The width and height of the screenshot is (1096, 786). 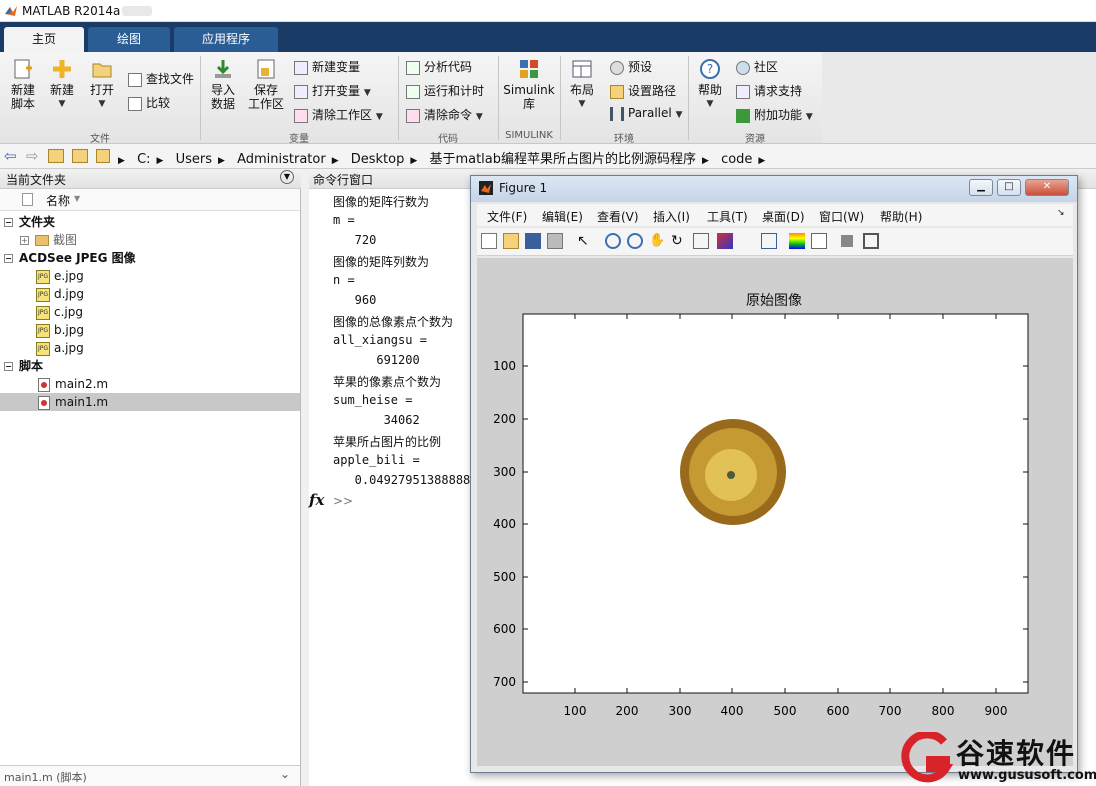 I want to click on menu-view: 查看(V), so click(x=618, y=216).